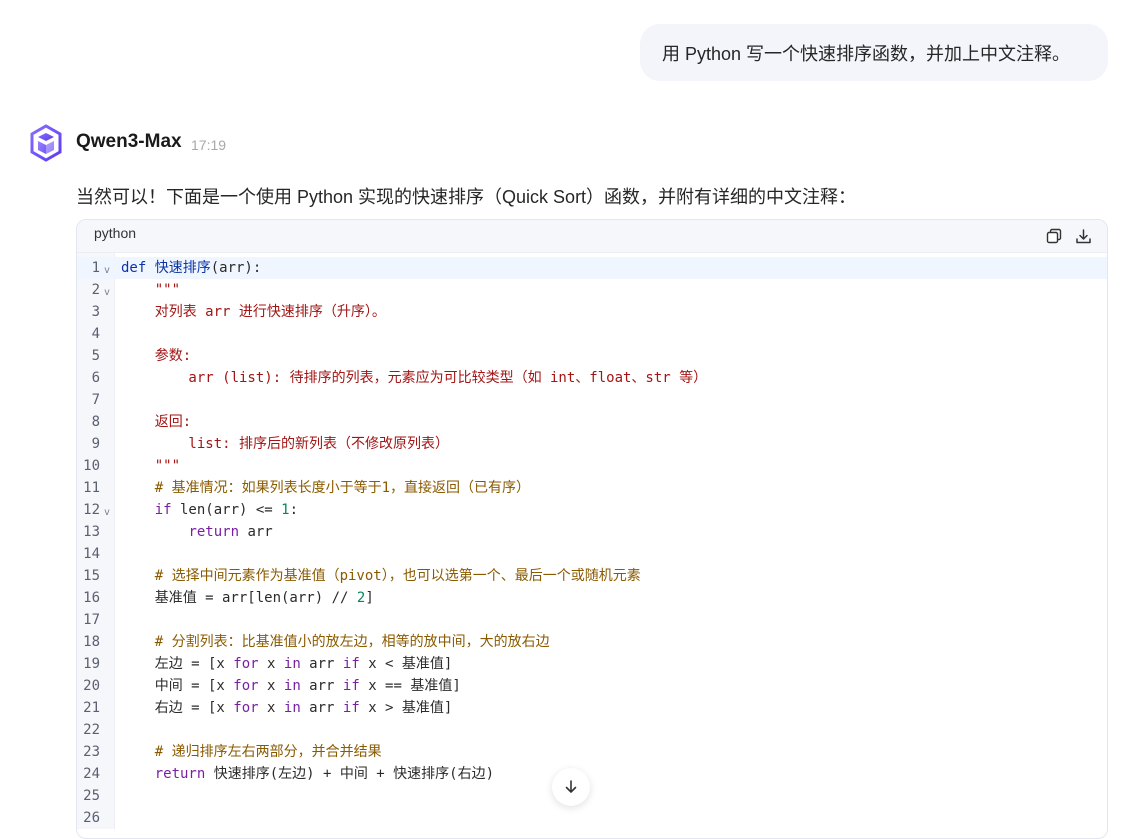  Describe the element at coordinates (592, 444) in the screenshot. I see `code-line: 9 list: 排序后的新列表（不修改原列表）` at that location.